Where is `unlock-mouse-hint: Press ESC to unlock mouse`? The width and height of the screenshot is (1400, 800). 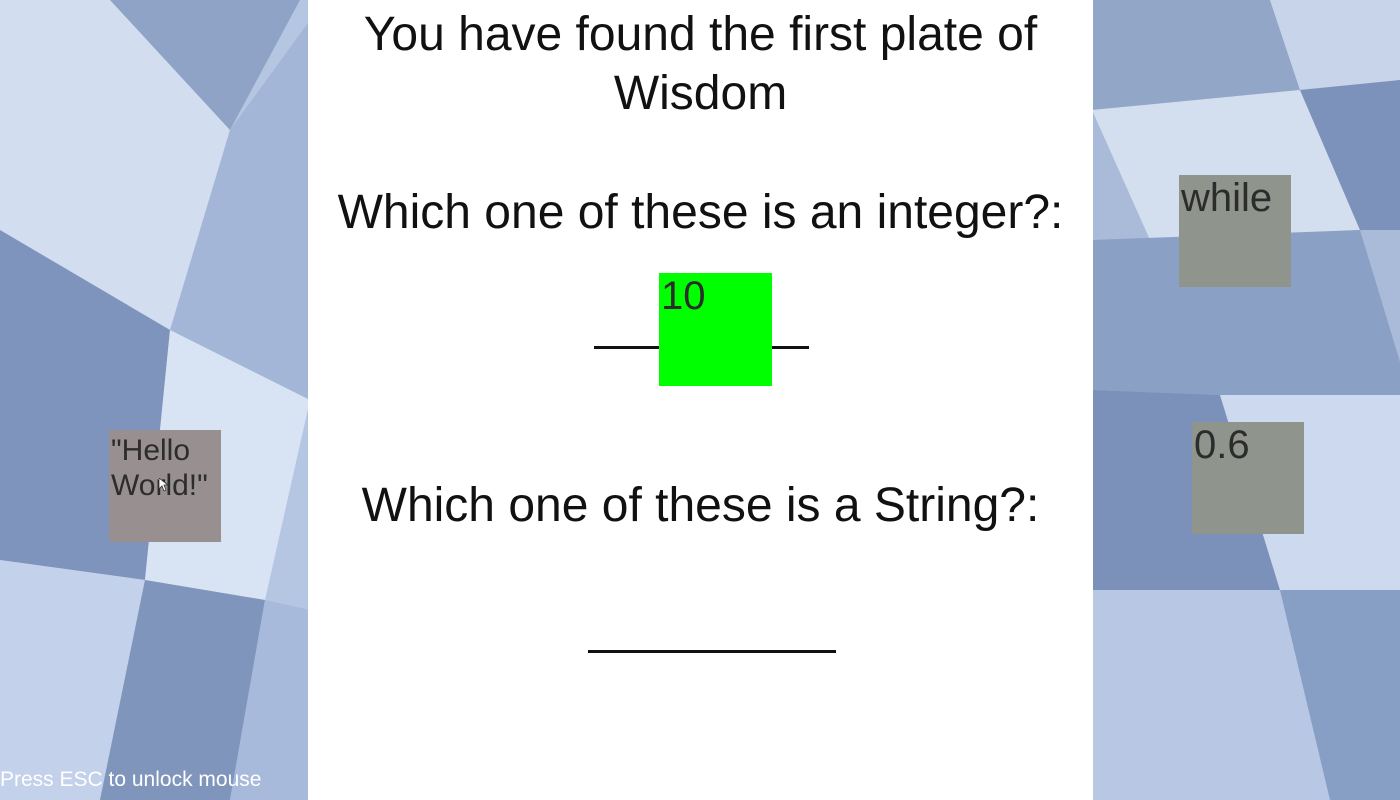 unlock-mouse-hint: Press ESC to unlock mouse is located at coordinates (131, 779).